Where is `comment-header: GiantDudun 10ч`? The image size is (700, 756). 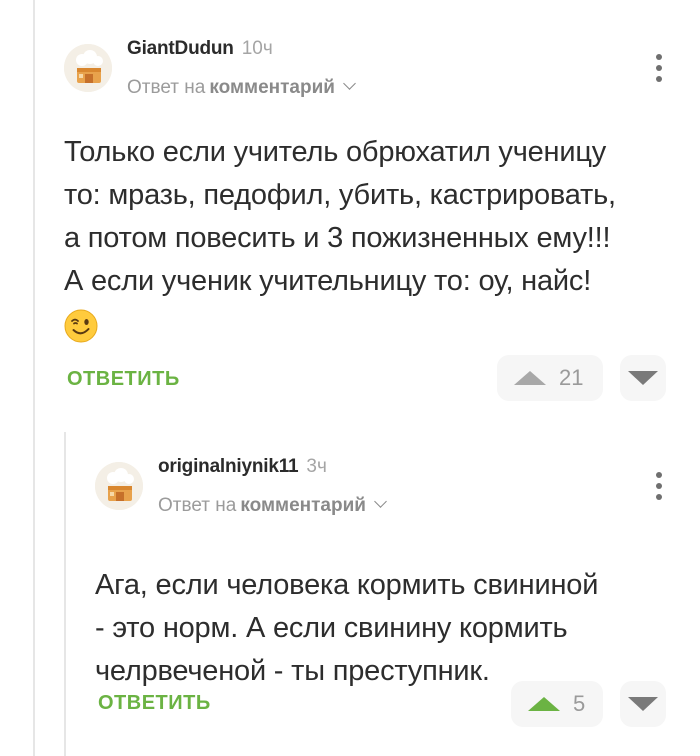 comment-header: GiantDudun 10ч is located at coordinates (200, 49).